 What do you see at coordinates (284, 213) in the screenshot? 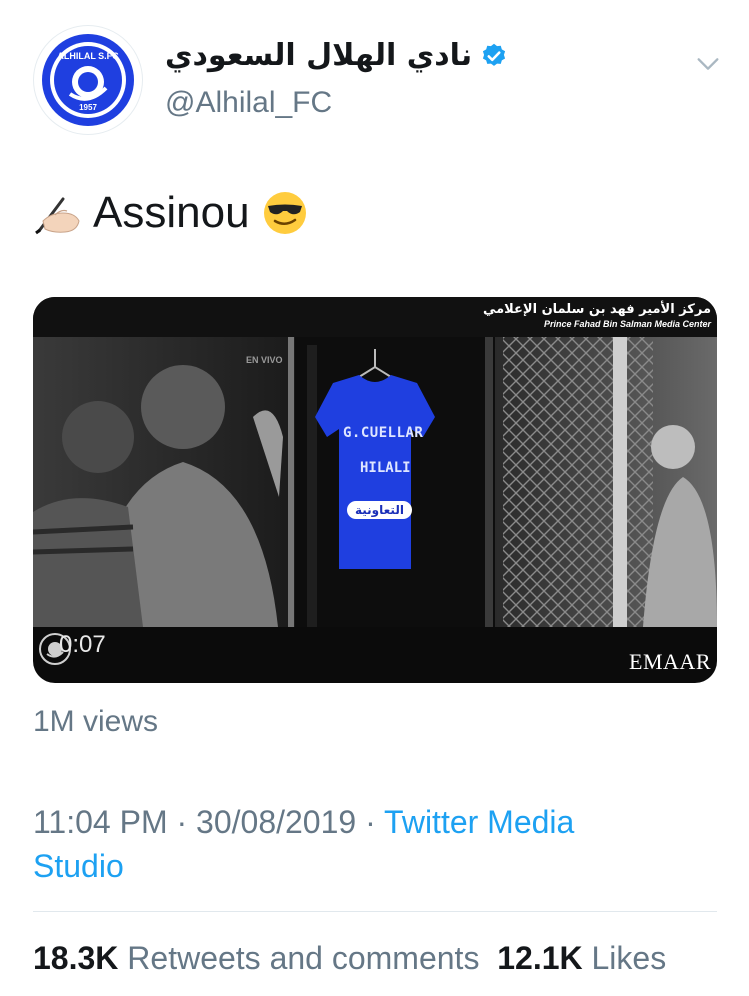
I see `sunglasses-emoji-icon` at bounding box center [284, 213].